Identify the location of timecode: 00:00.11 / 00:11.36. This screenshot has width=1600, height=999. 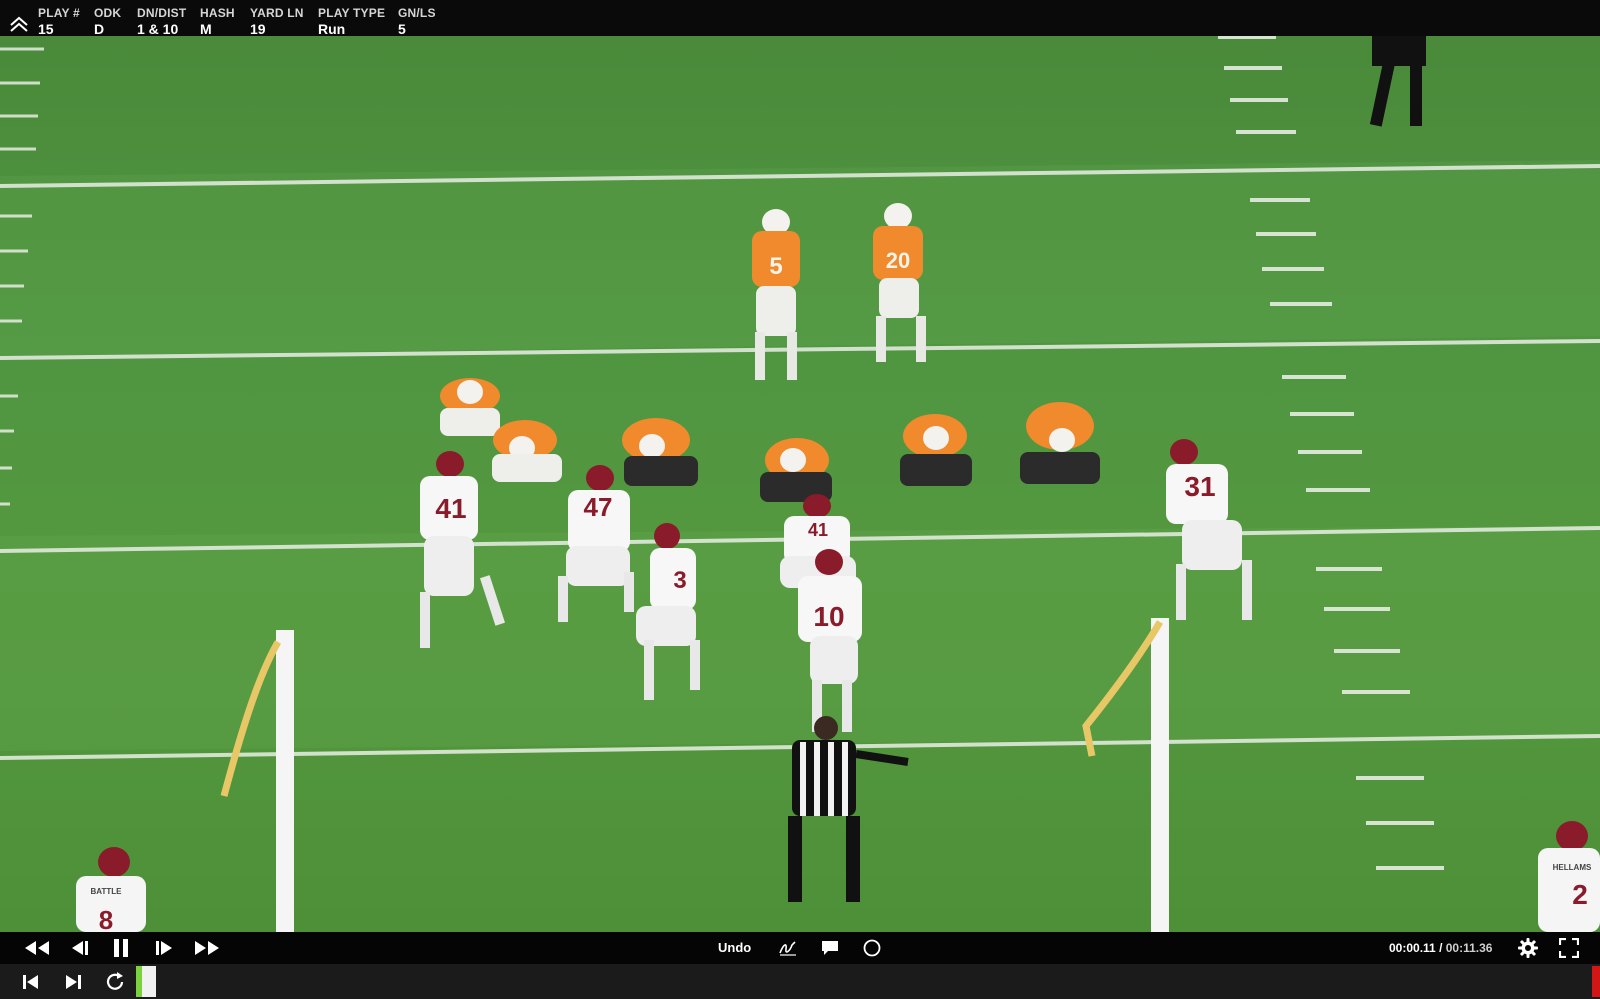
(1440, 948).